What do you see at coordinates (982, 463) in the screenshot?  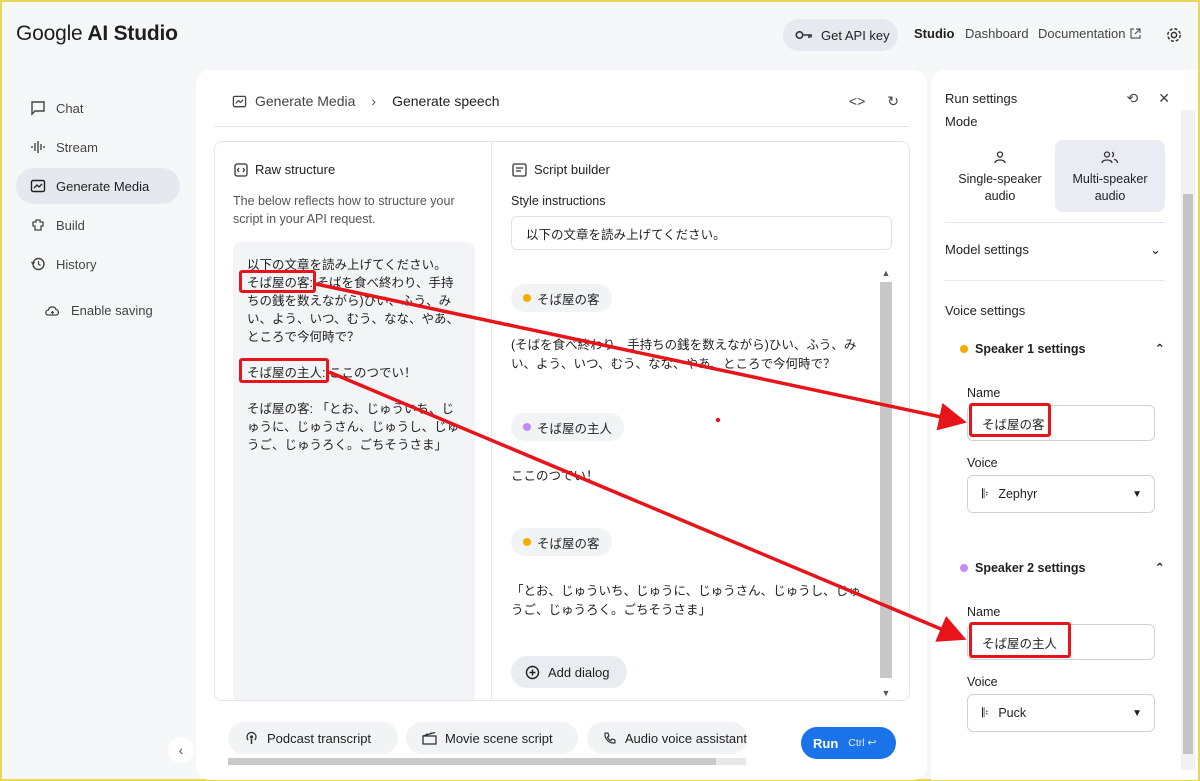 I see `speaker-1-voice-label: Voice` at bounding box center [982, 463].